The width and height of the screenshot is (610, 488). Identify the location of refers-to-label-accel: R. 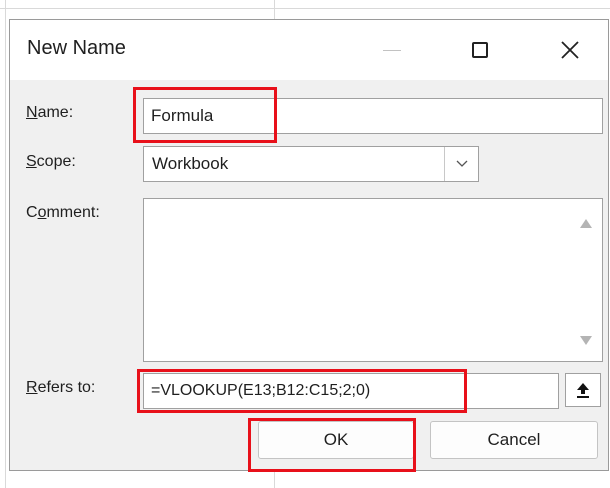
(32, 387).